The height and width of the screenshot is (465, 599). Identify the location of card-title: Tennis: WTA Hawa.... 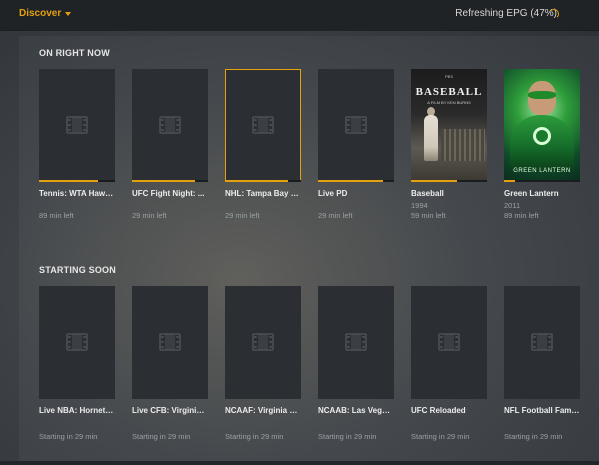
(77, 193).